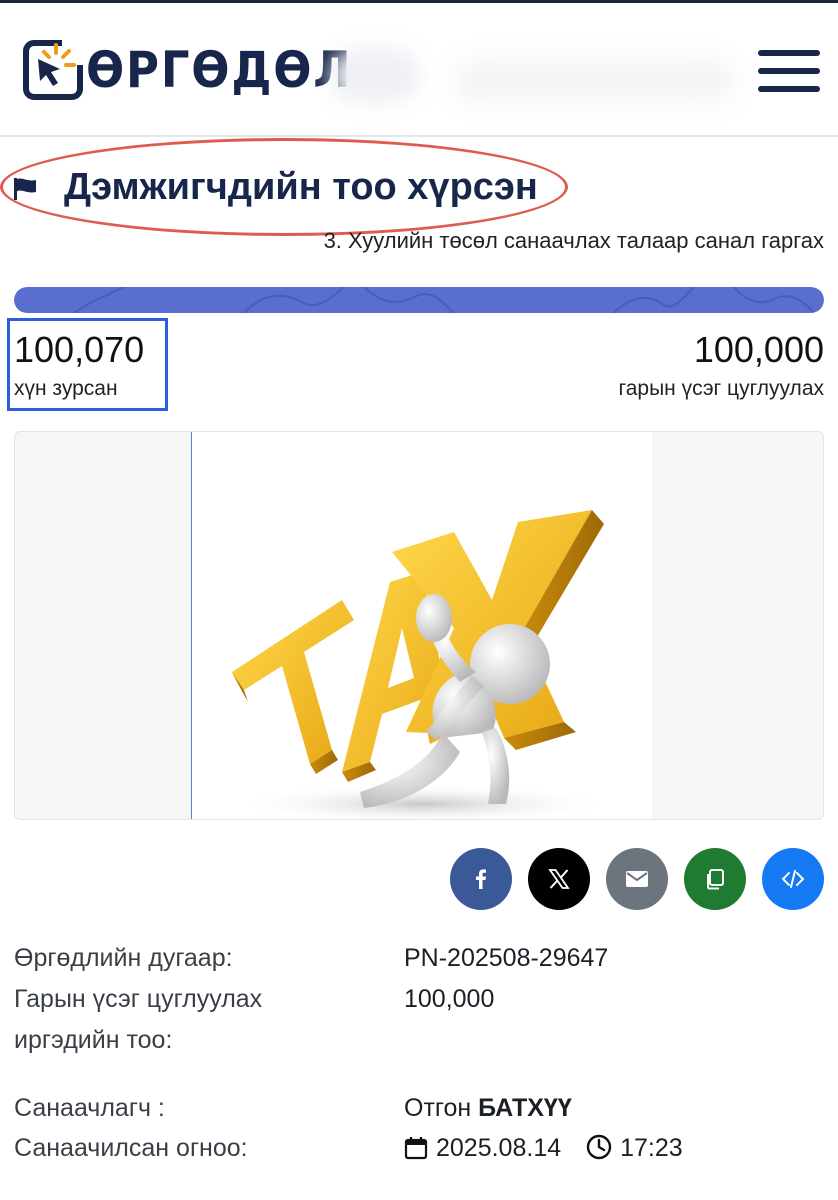 This screenshot has height=1200, width=838. I want to click on letter-t, so click(293, 687).